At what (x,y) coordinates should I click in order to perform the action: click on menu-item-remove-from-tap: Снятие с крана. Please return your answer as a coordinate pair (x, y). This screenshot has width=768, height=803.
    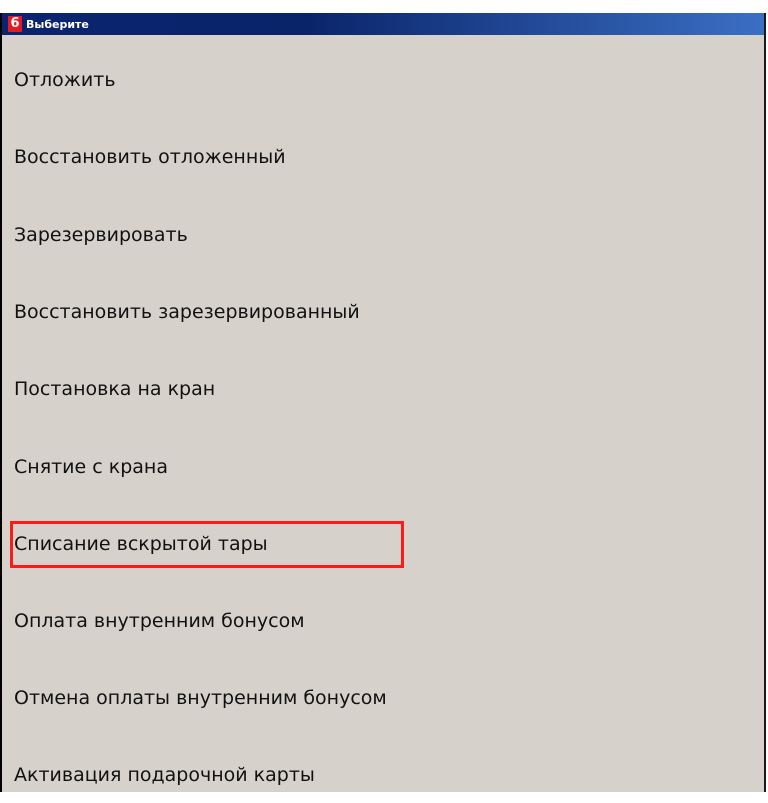
    Looking at the image, I should click on (383, 467).